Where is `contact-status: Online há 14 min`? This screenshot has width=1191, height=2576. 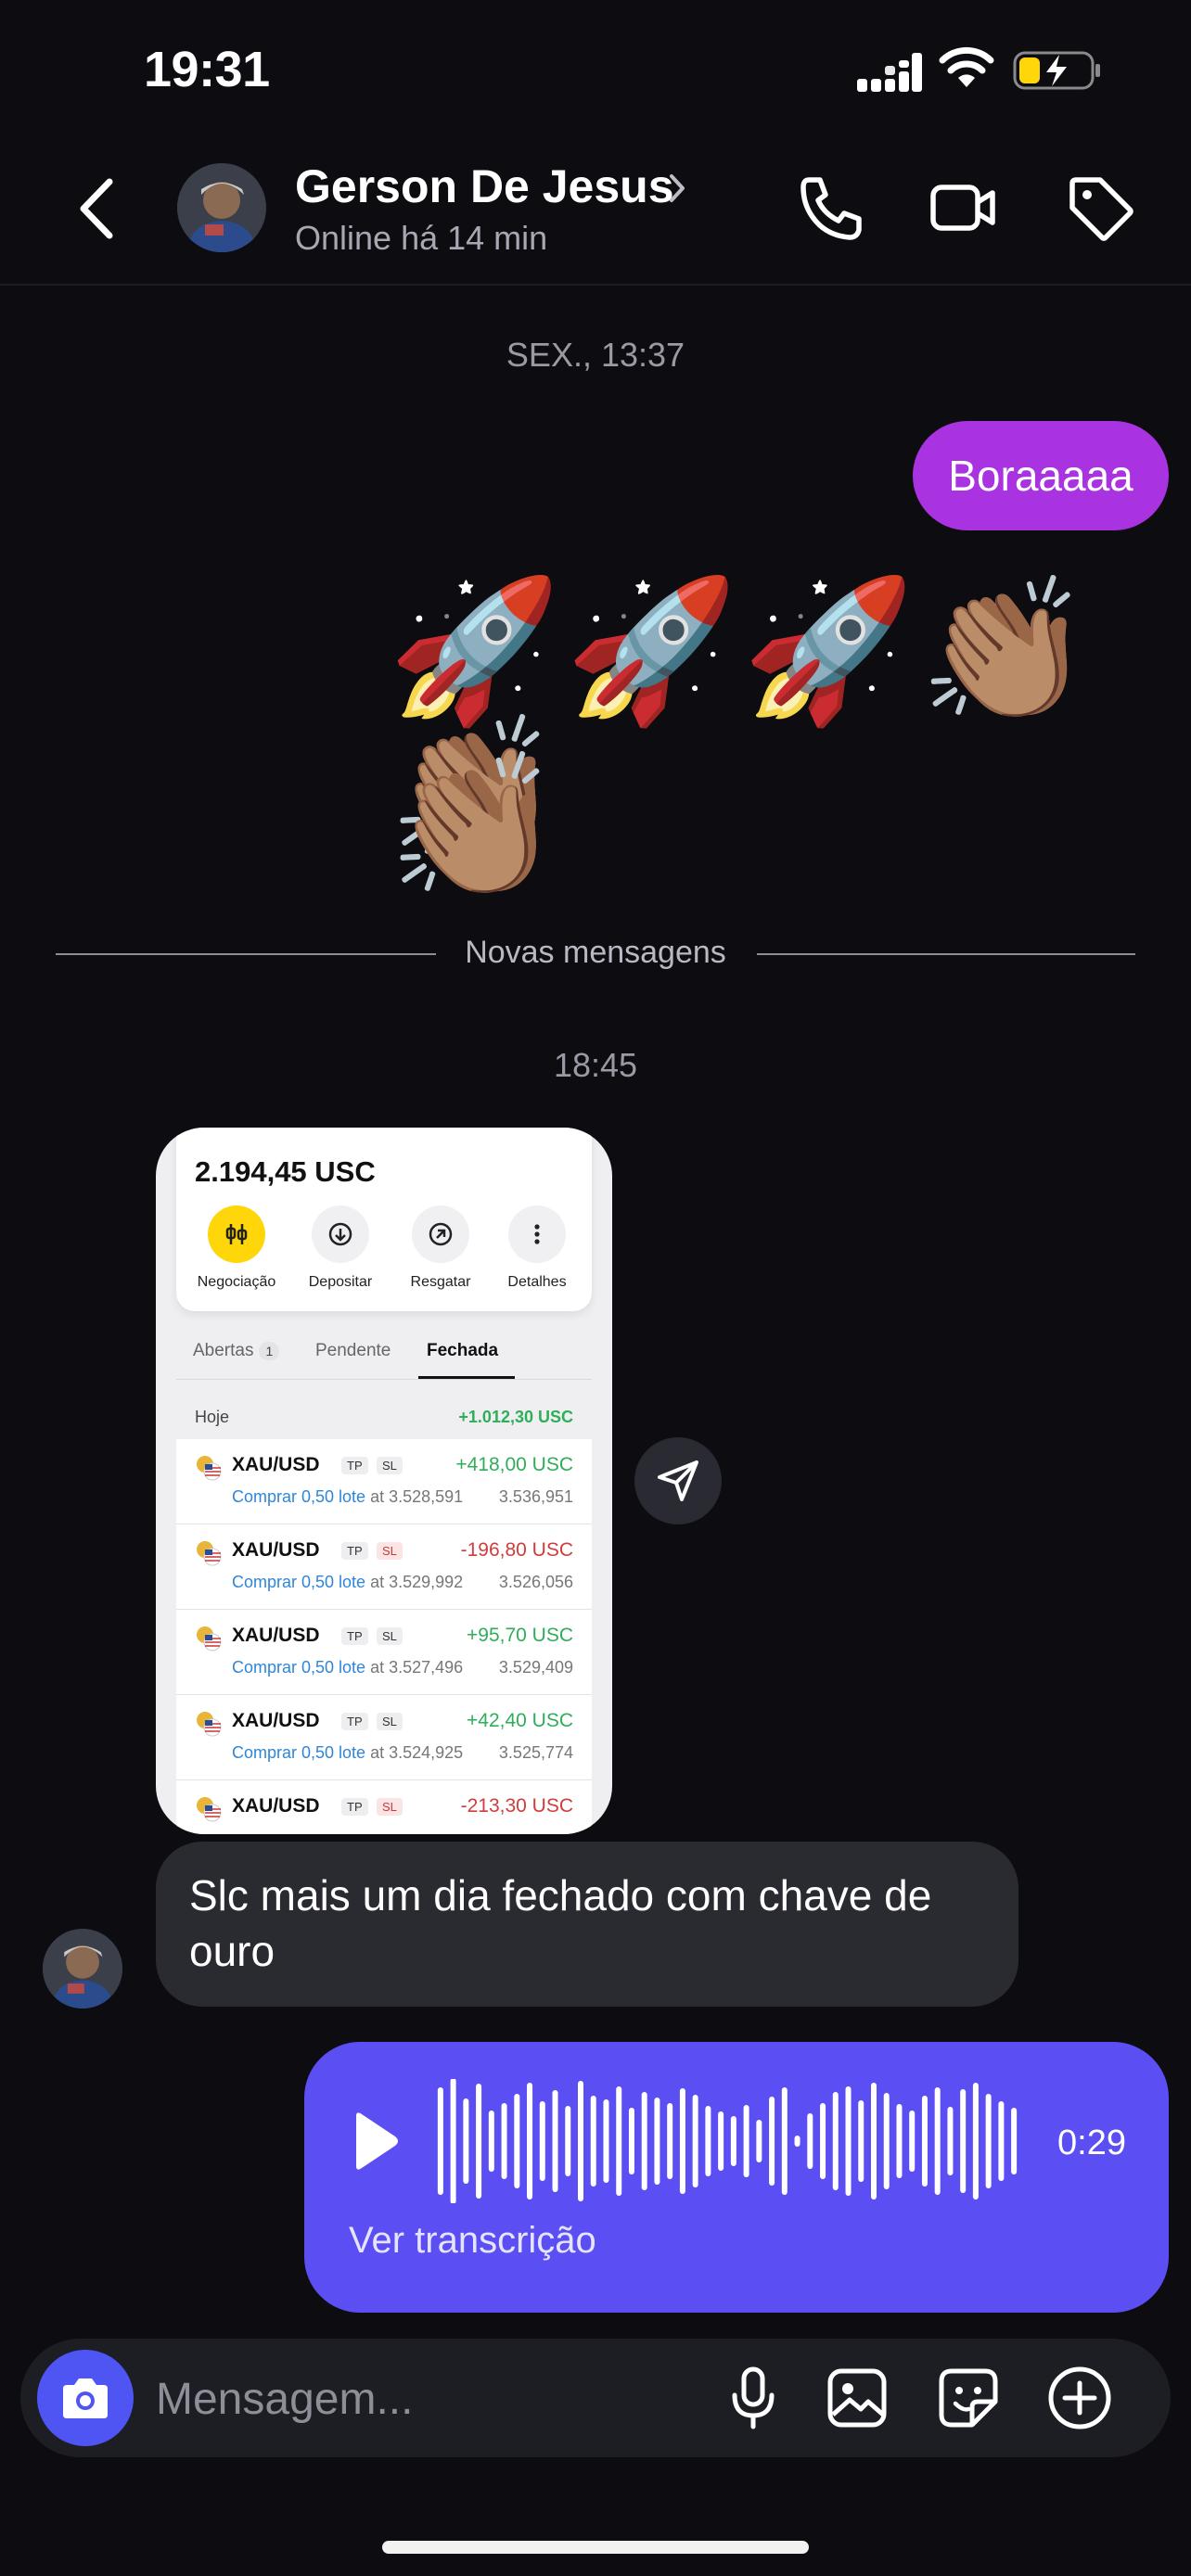 contact-status: Online há 14 min is located at coordinates (421, 238).